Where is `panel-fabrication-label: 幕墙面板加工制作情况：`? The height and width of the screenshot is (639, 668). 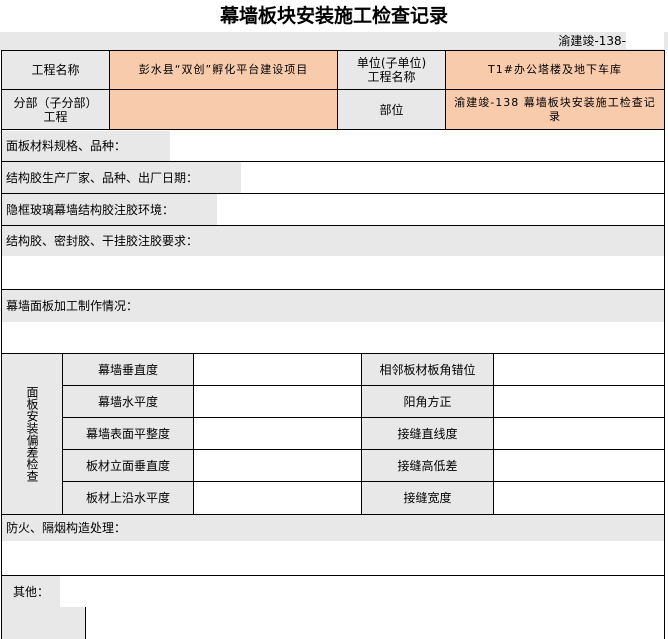 panel-fabrication-label: 幕墙面板加工制作情况： is located at coordinates (333, 306).